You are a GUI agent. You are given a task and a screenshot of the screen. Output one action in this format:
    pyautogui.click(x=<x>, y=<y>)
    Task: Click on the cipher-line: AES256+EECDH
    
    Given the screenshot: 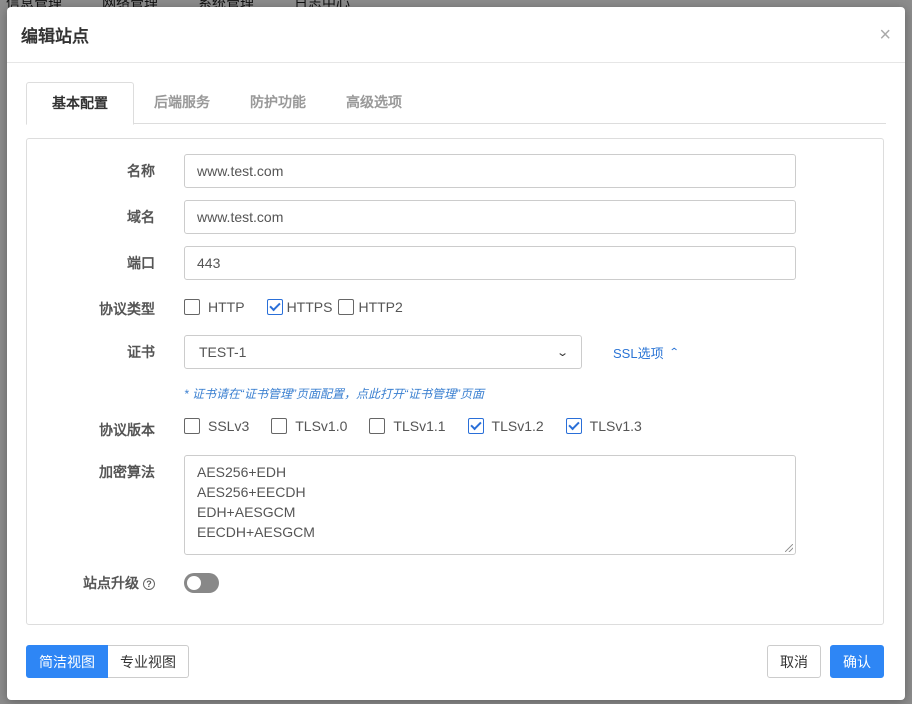 What is the action you would take?
    pyautogui.click(x=251, y=492)
    